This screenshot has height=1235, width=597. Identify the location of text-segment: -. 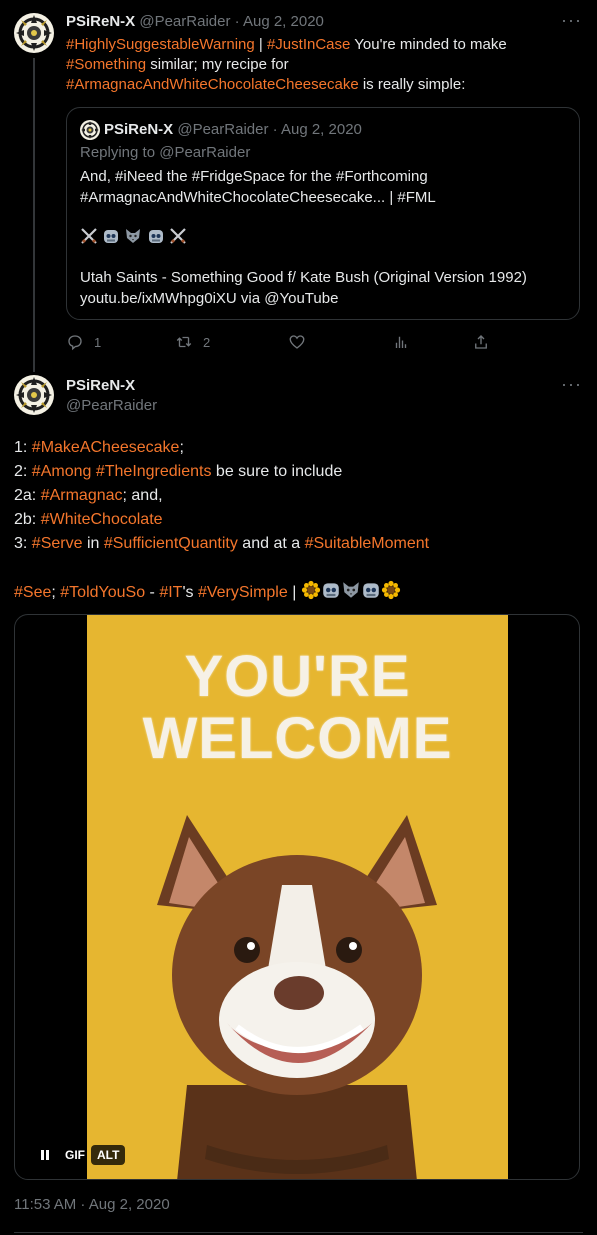
(152, 592).